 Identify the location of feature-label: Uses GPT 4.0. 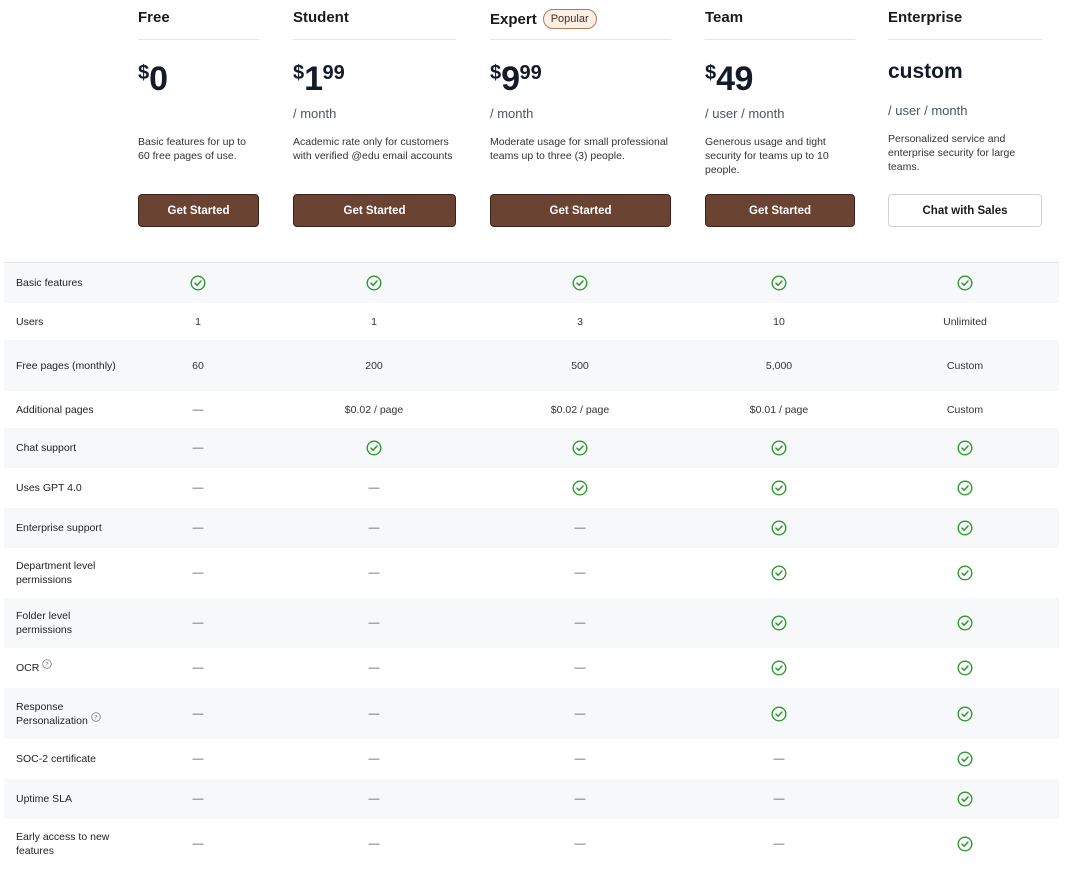
(49, 488).